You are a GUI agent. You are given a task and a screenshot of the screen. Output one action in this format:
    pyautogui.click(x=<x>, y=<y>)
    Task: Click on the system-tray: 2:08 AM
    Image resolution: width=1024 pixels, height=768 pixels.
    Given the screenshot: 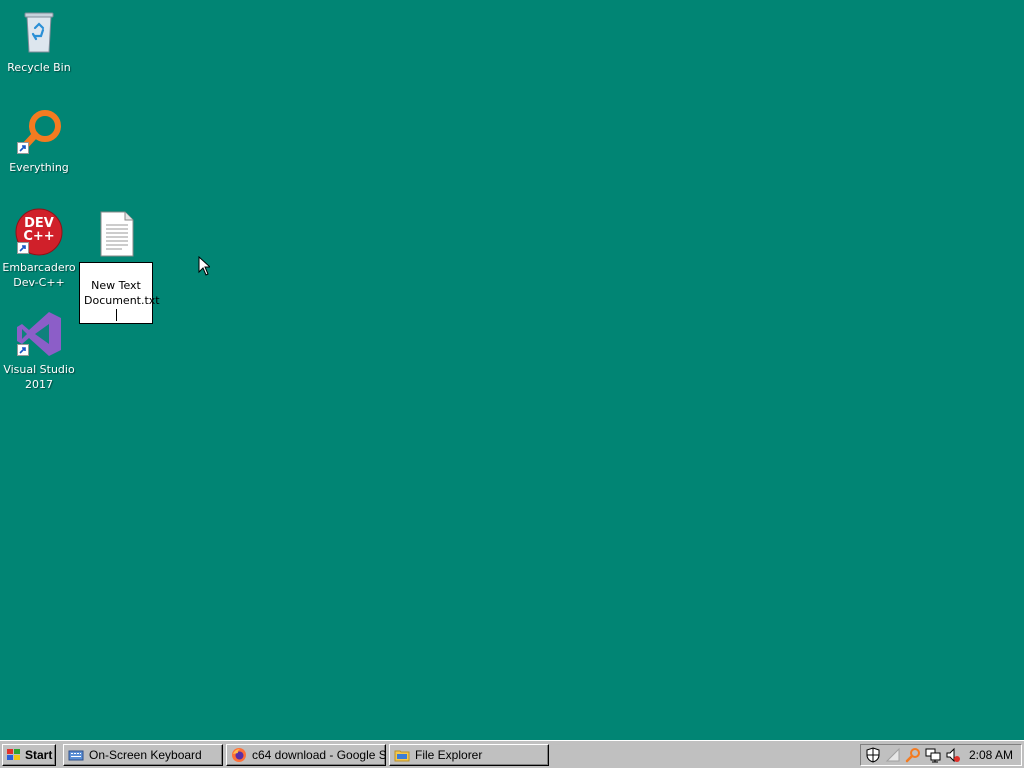 What is the action you would take?
    pyautogui.click(x=941, y=755)
    